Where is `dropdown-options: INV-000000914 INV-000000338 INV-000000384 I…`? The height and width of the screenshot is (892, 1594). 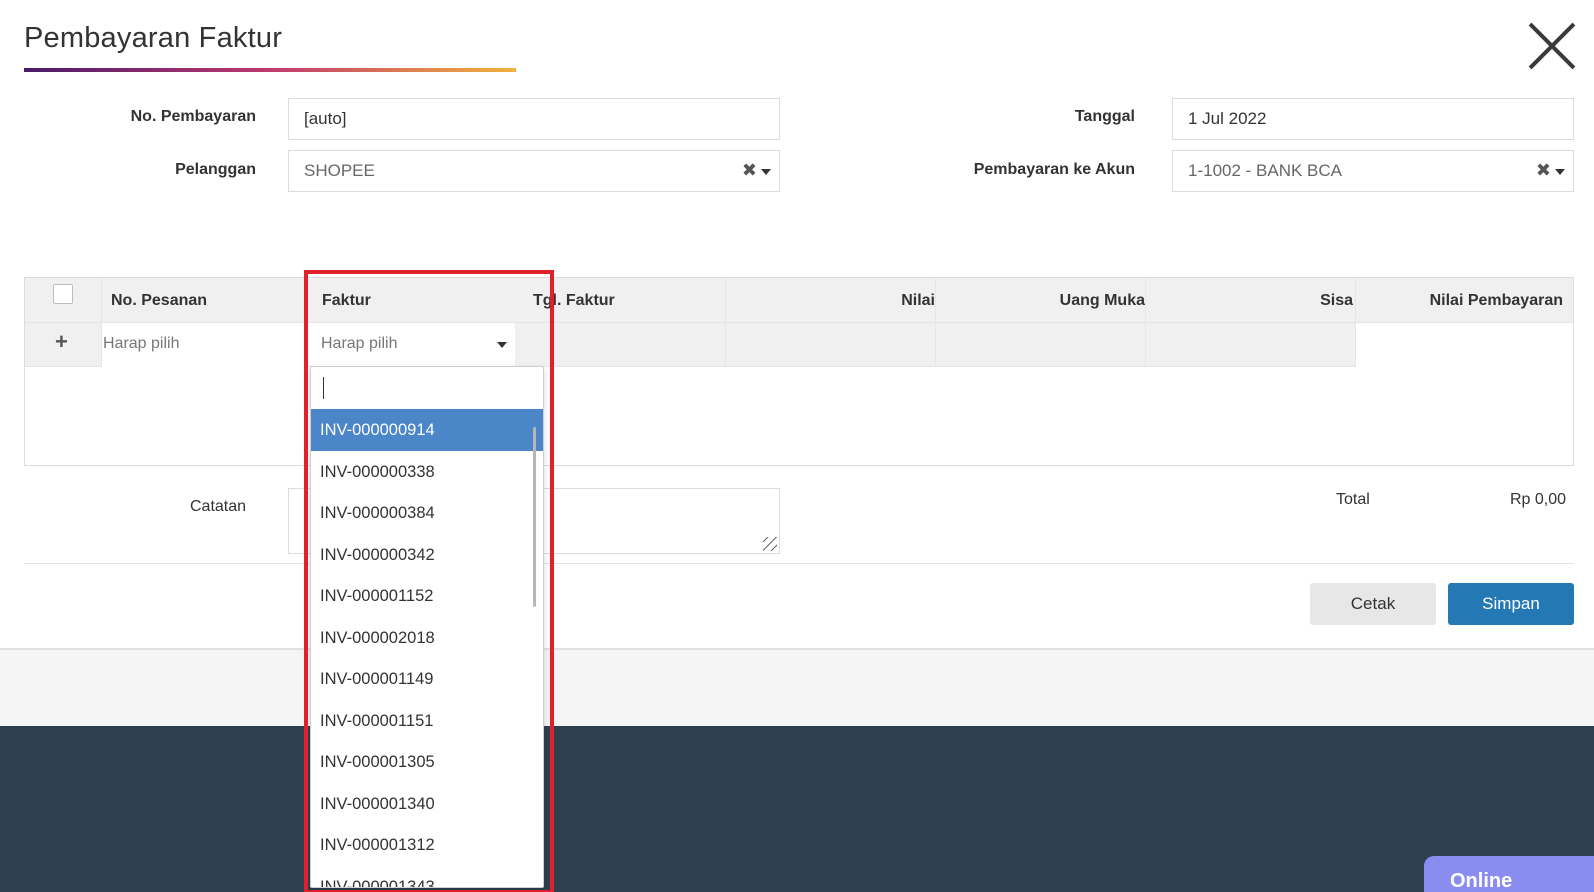 dropdown-options: INV-000000914 INV-000000338 INV-000000384 I… is located at coordinates (427, 648).